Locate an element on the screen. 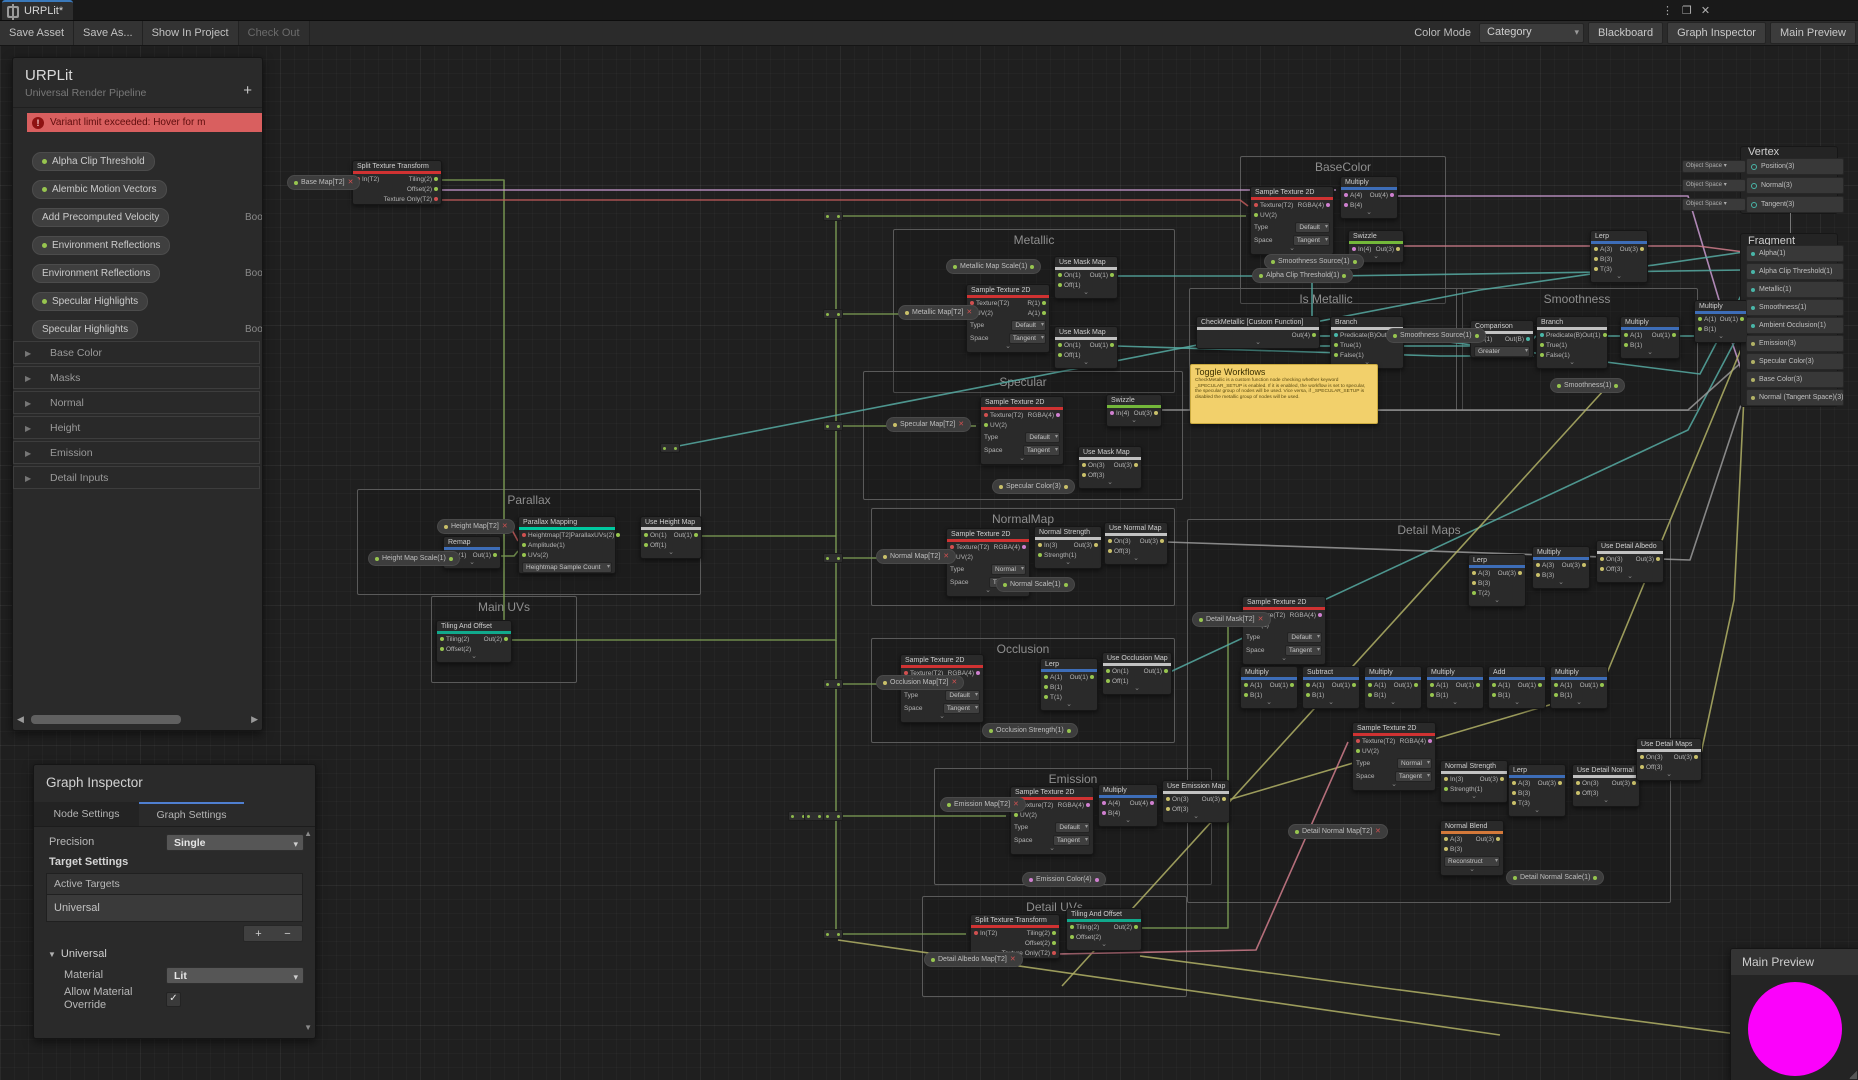 This screenshot has width=1858, height=1080. setting-dropdown: Heightmap Sample Count is located at coordinates (567, 567).